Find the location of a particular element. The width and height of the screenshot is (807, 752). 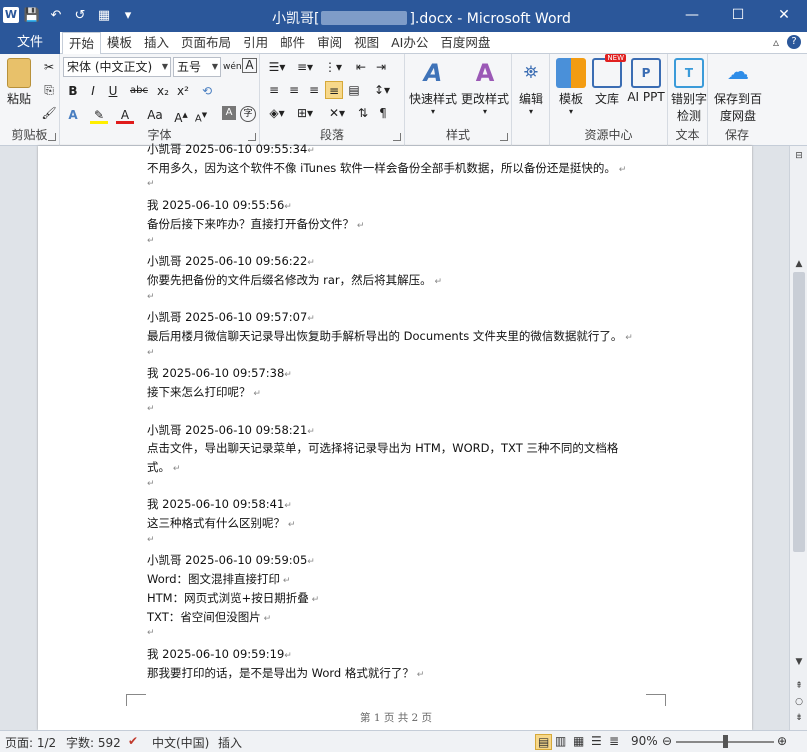

word-count: 字数: 592 is located at coordinates (93, 742).